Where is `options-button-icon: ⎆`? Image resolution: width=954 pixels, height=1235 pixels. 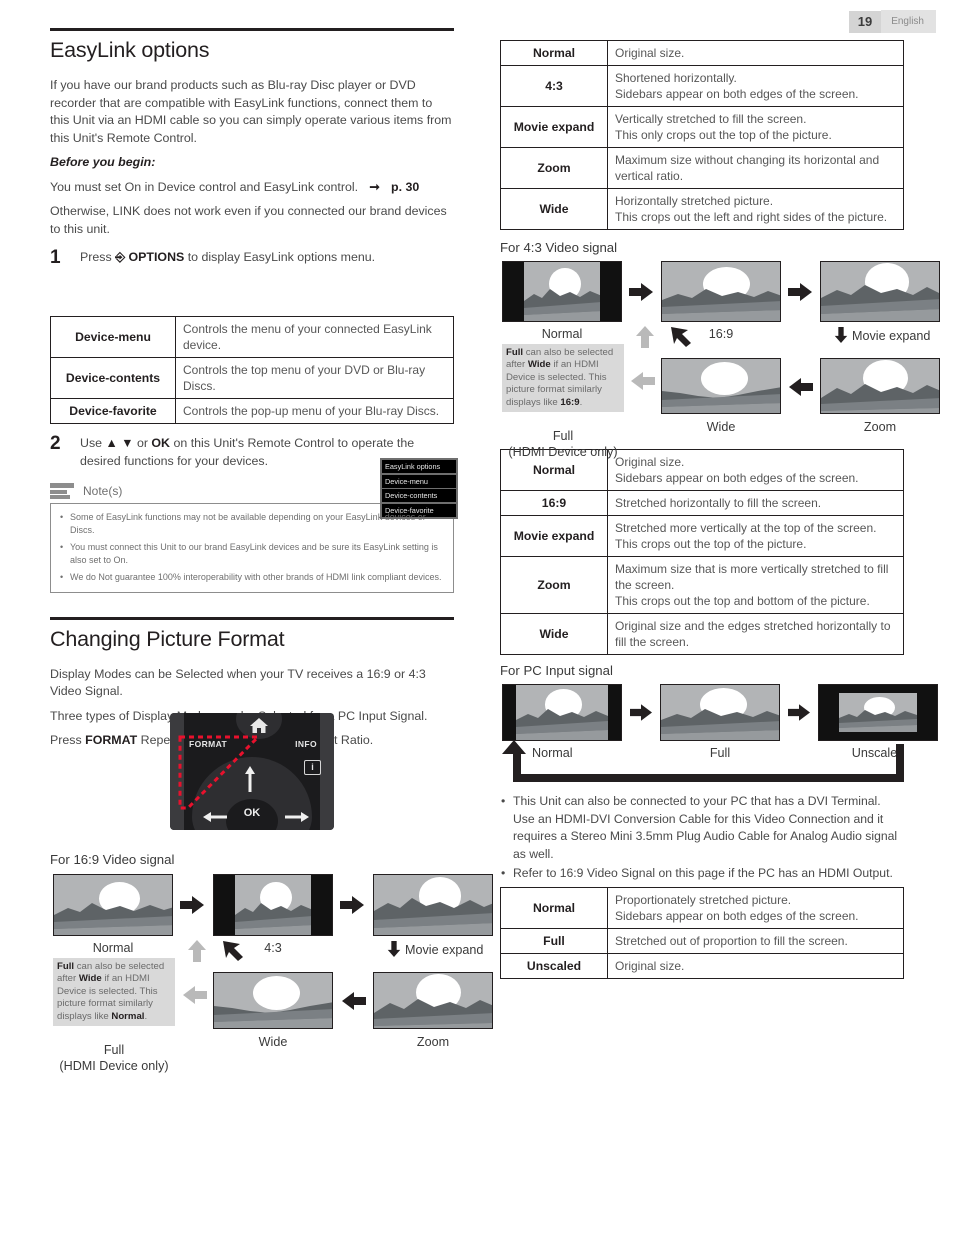
options-button-icon: ⎆ is located at coordinates (120, 257).